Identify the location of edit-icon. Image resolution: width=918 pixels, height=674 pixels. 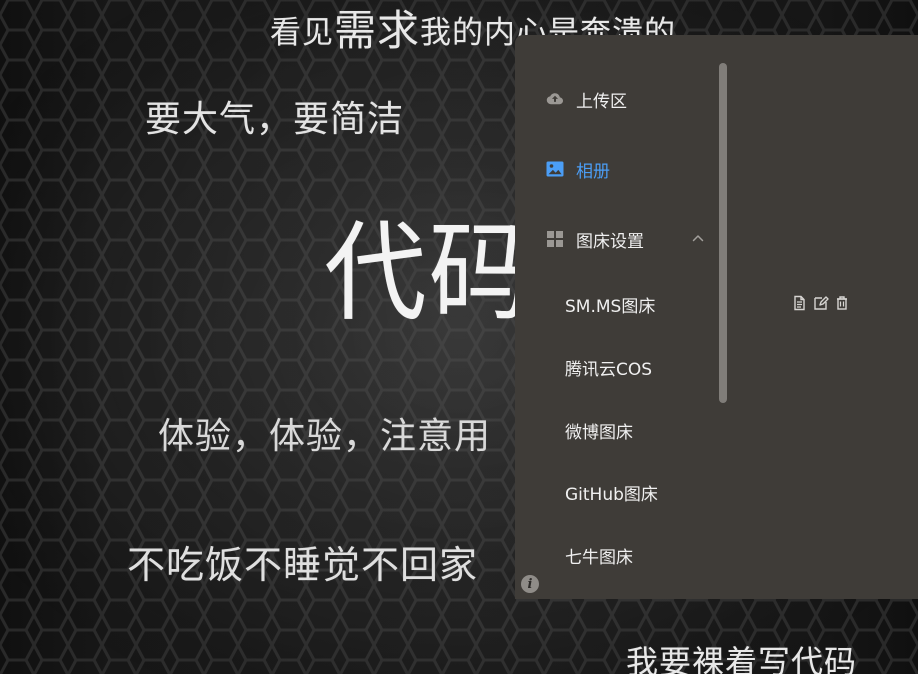
(821, 303).